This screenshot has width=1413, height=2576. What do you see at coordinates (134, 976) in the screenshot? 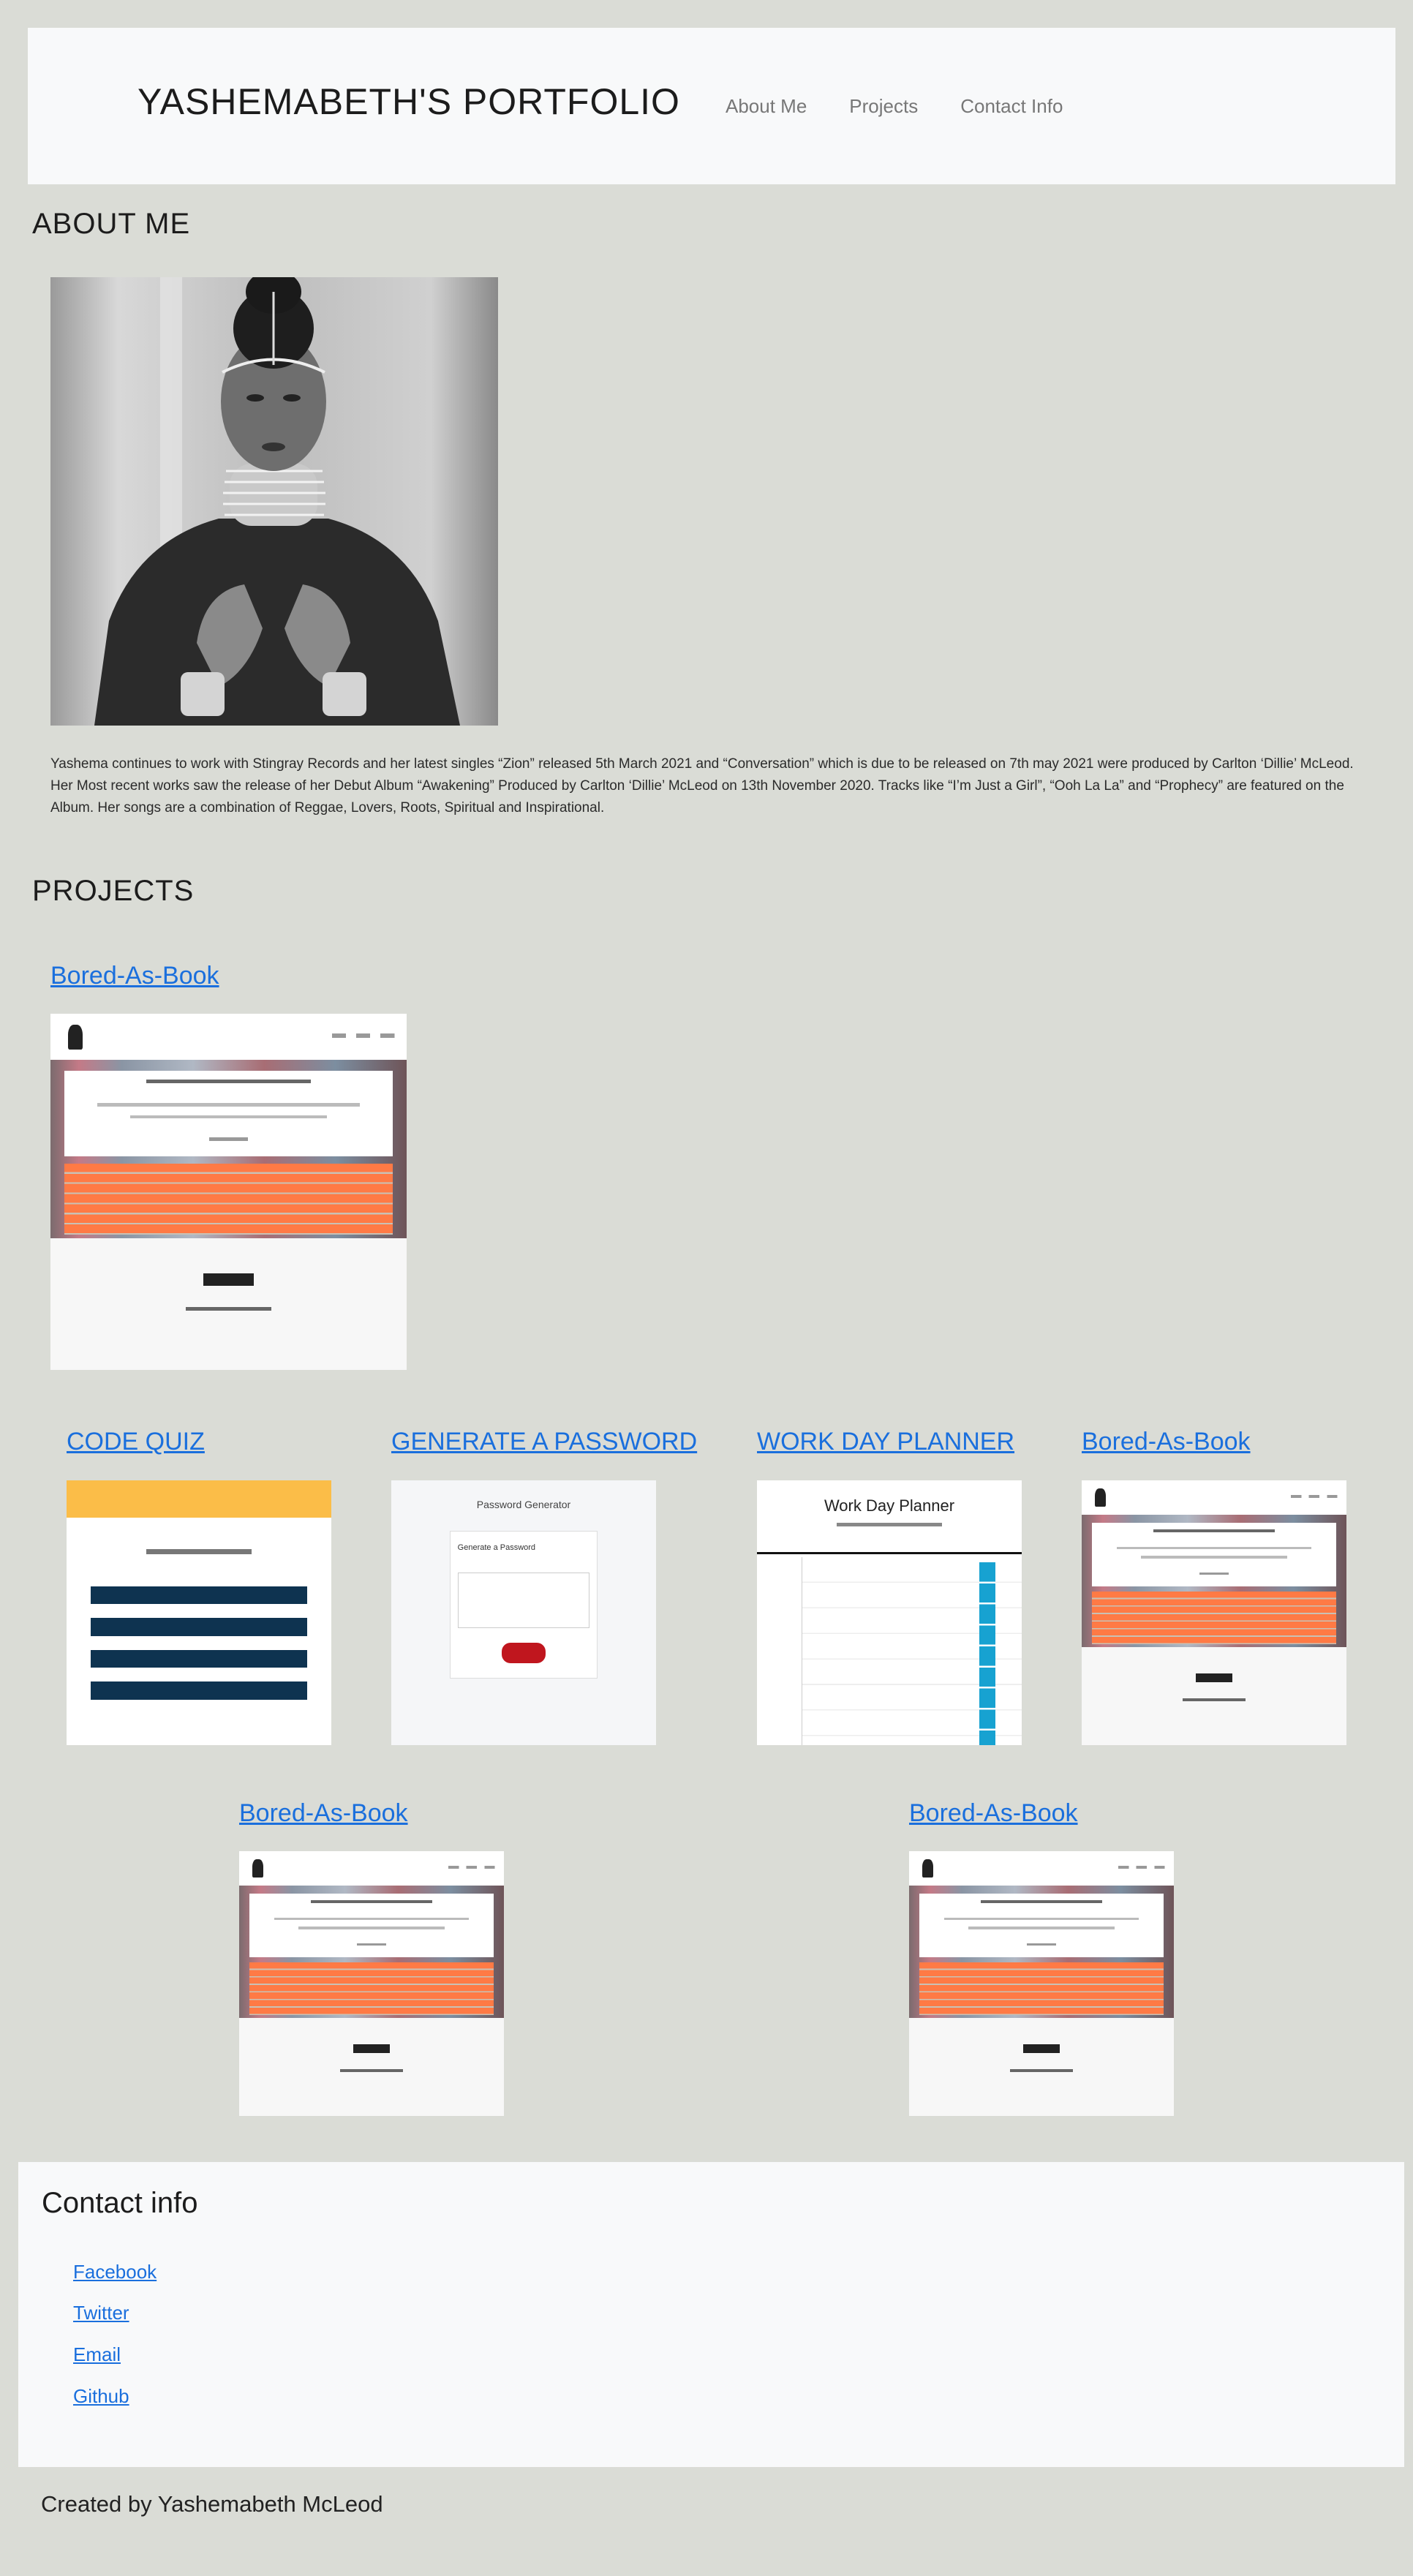
I see `project-link-bored-as-book-featured: Bored-As-Book` at bounding box center [134, 976].